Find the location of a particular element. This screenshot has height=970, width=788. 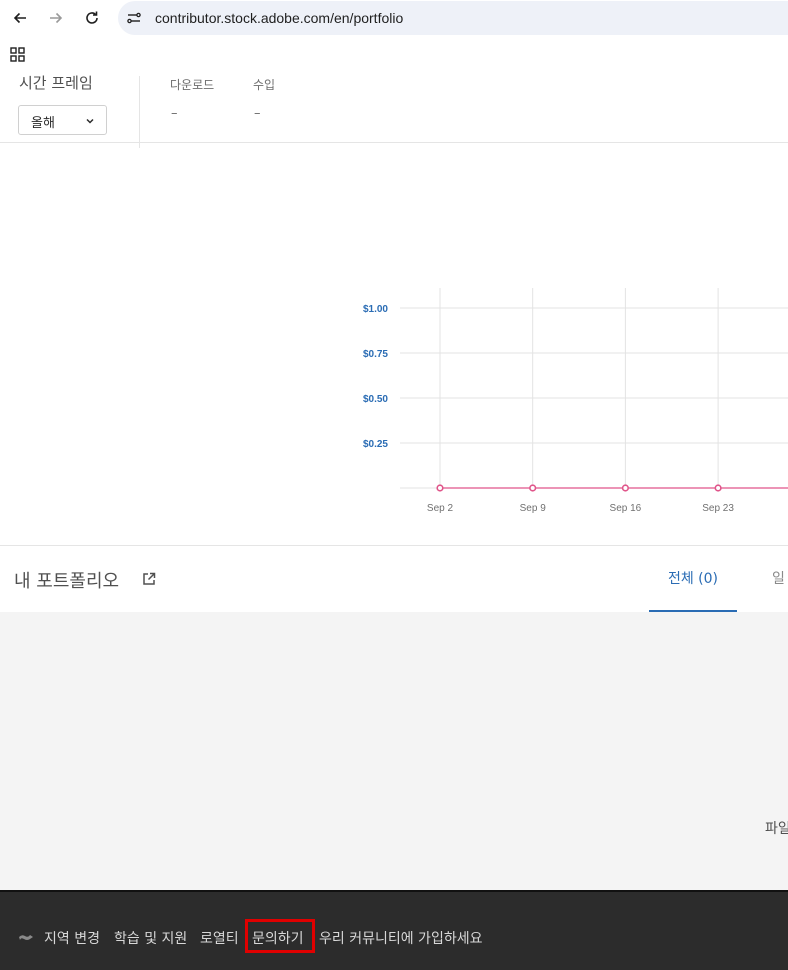

footer-link-community: 우리 커뮤니티에 가입하세요 is located at coordinates (400, 938).